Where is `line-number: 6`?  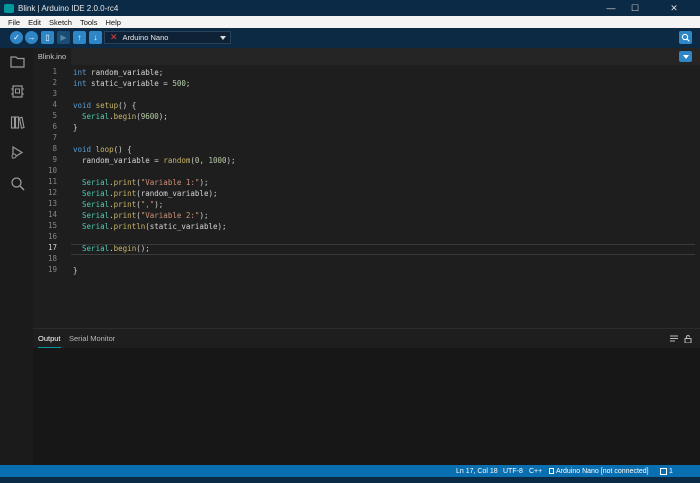 line-number: 6 is located at coordinates (54, 126).